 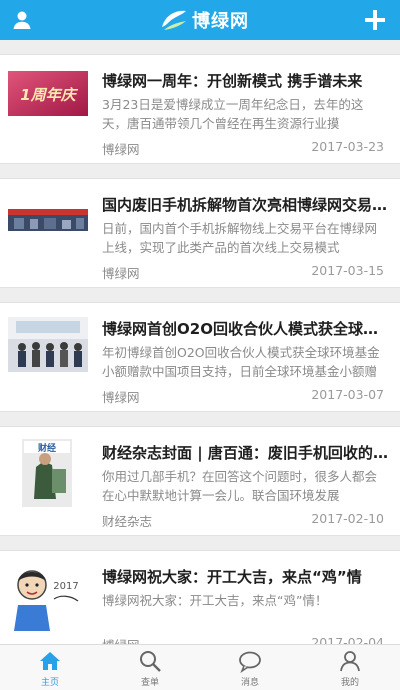 What do you see at coordinates (49, 683) in the screenshot?
I see `tab-label: 主页` at bounding box center [49, 683].